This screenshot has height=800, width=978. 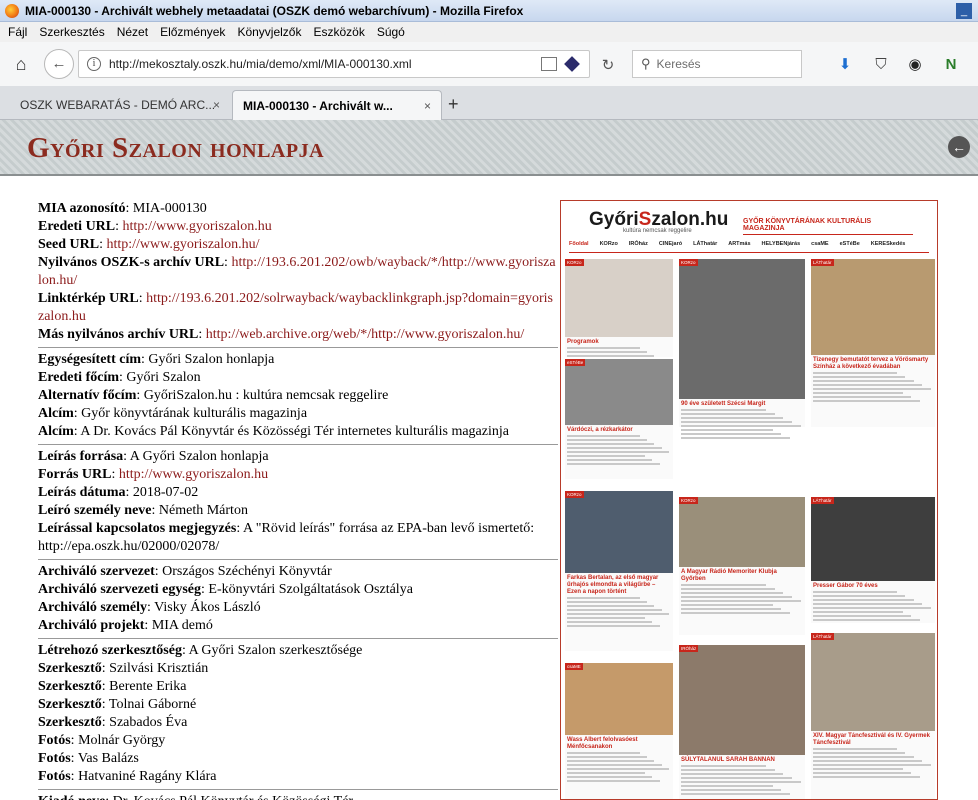 What do you see at coordinates (609, 246) in the screenshot?
I see `site-menu-item: KORzo` at bounding box center [609, 246].